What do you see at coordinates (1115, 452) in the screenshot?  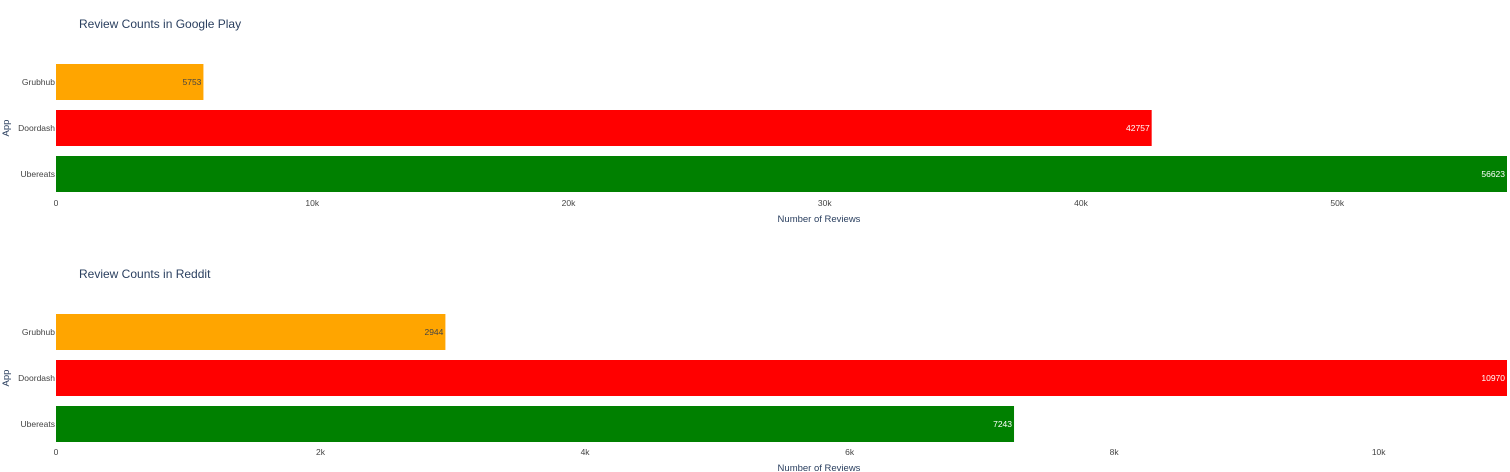 I see `x-tick-label: 8k` at bounding box center [1115, 452].